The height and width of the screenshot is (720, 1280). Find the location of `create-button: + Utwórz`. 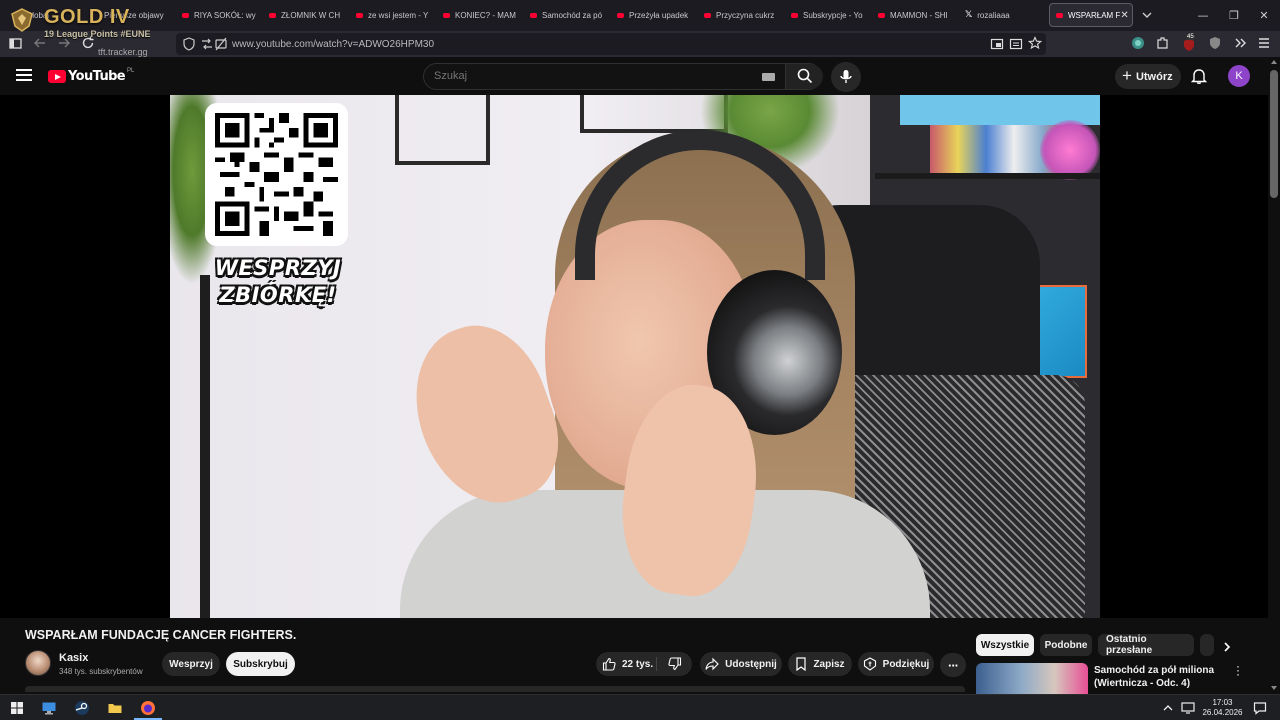

create-button: + Utwórz is located at coordinates (1148, 76).